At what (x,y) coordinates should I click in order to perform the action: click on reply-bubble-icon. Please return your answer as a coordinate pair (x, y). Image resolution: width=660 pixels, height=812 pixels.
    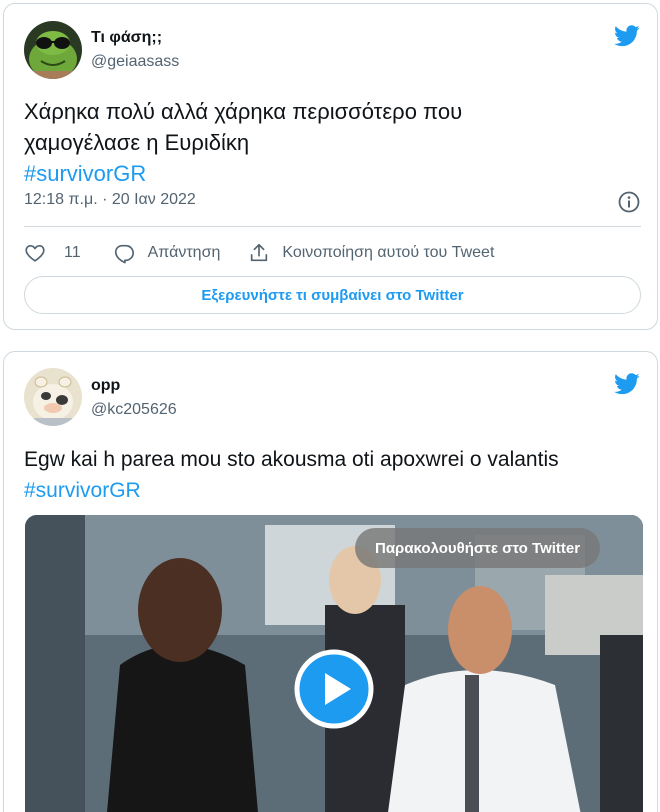
    Looking at the image, I should click on (124, 254).